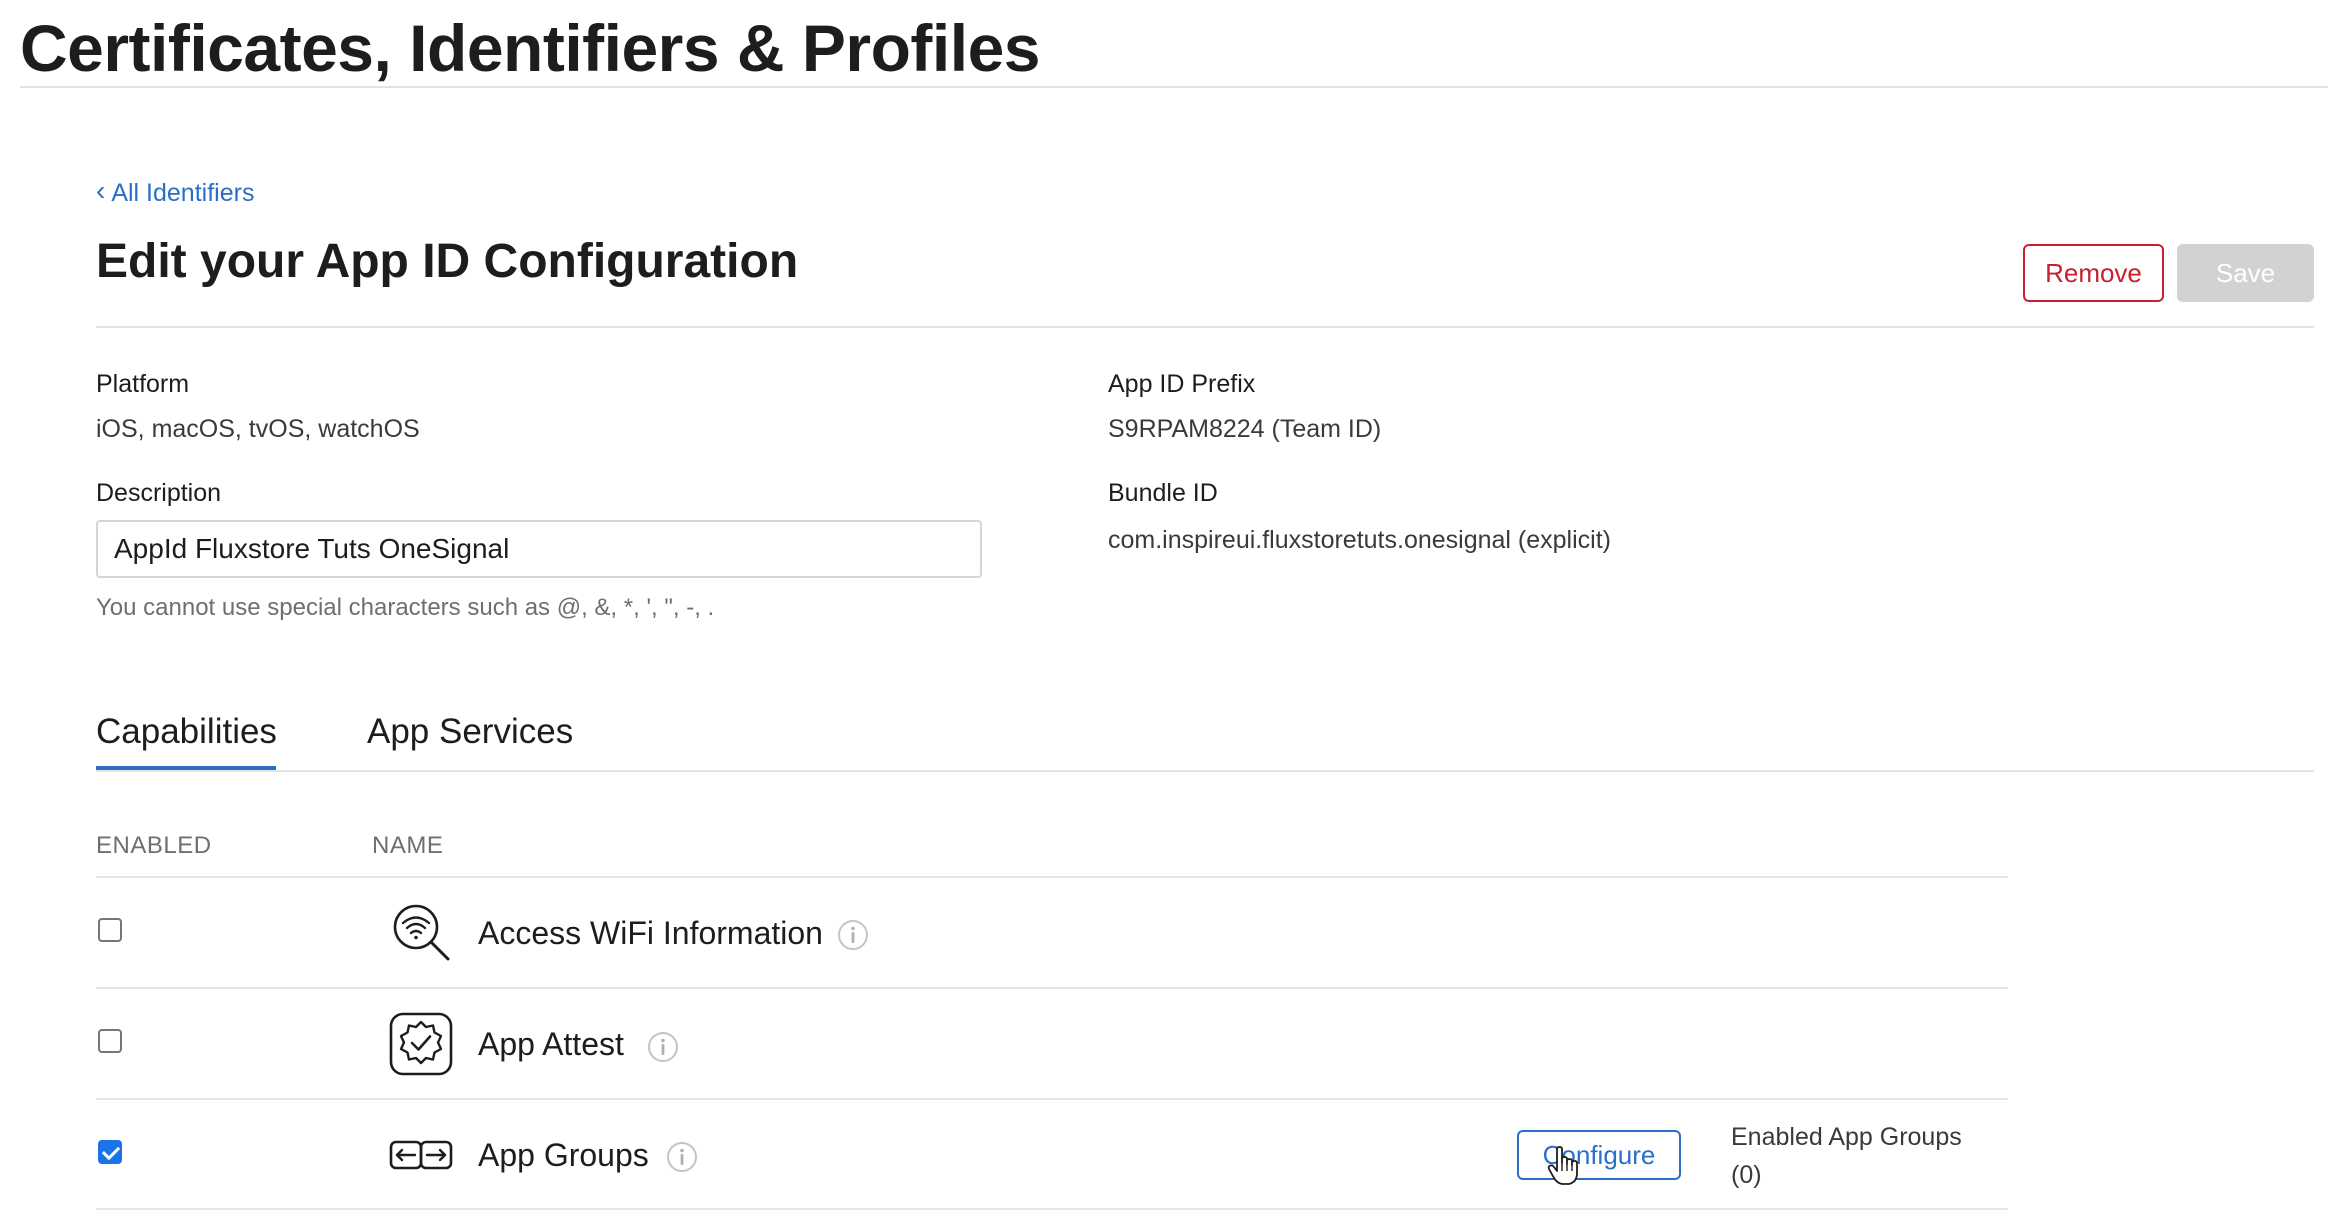  What do you see at coordinates (110, 1152) in the screenshot?
I see `capability-checkbox-app-groups` at bounding box center [110, 1152].